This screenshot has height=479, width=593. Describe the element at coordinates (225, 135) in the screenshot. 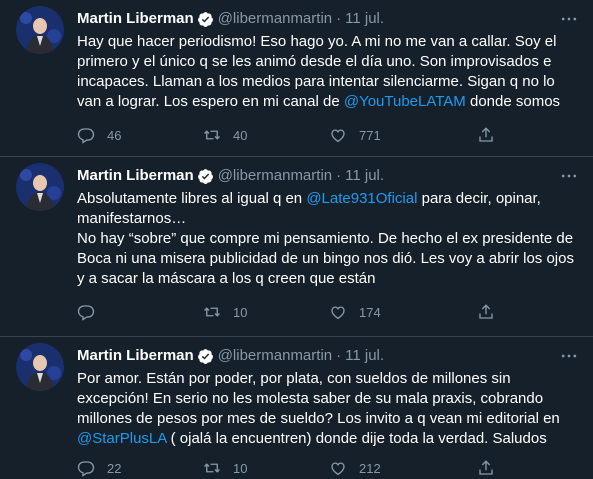

I see `retweet-button: 40` at that location.